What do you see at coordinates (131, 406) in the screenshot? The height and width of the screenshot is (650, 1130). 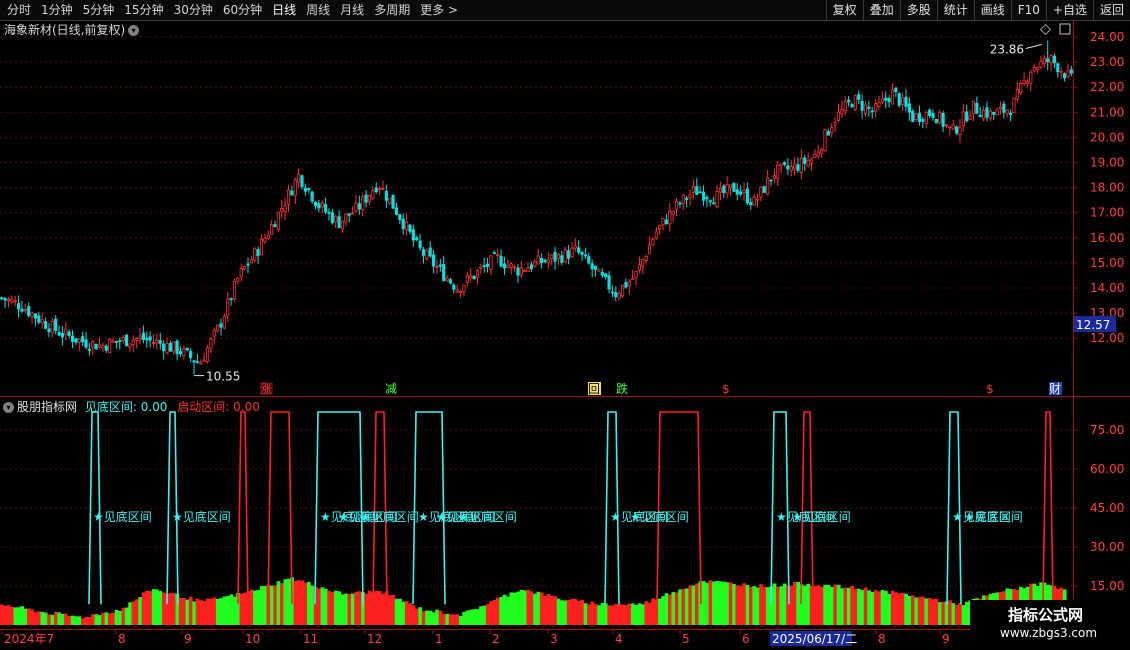 I see `indicator-title: ▾ 股朋指标网 见底区间: 0.00 启动区间: 0.00` at bounding box center [131, 406].